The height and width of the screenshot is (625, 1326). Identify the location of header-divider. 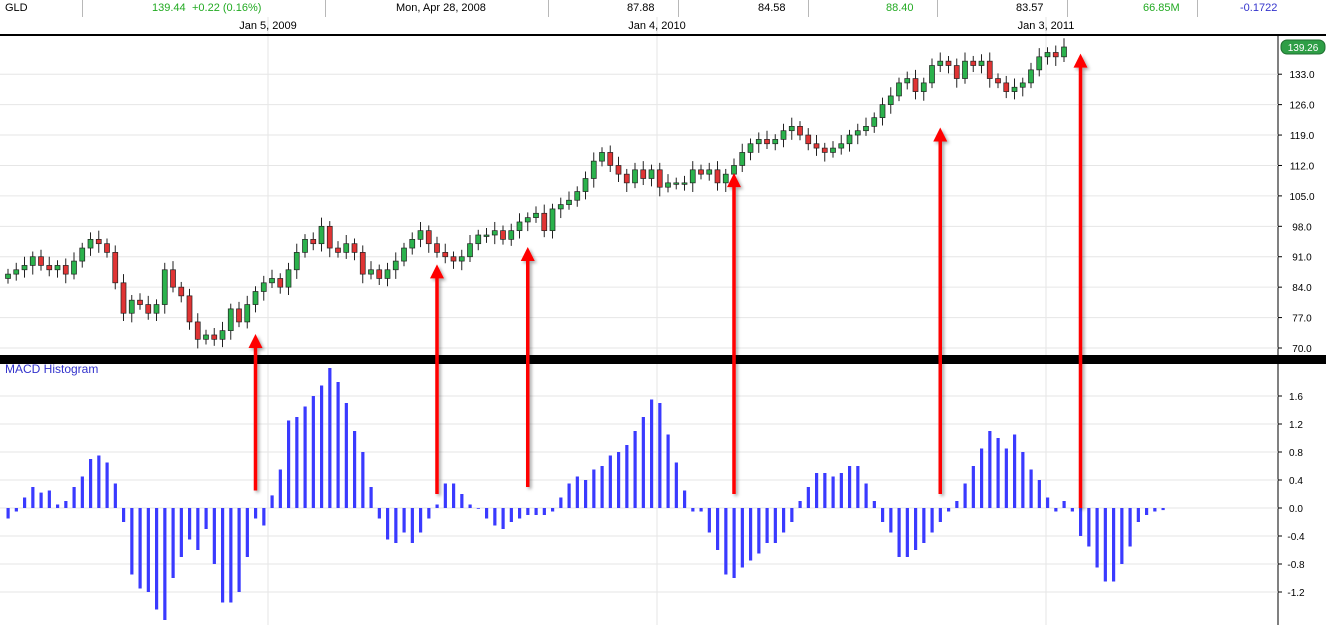
(325, 8).